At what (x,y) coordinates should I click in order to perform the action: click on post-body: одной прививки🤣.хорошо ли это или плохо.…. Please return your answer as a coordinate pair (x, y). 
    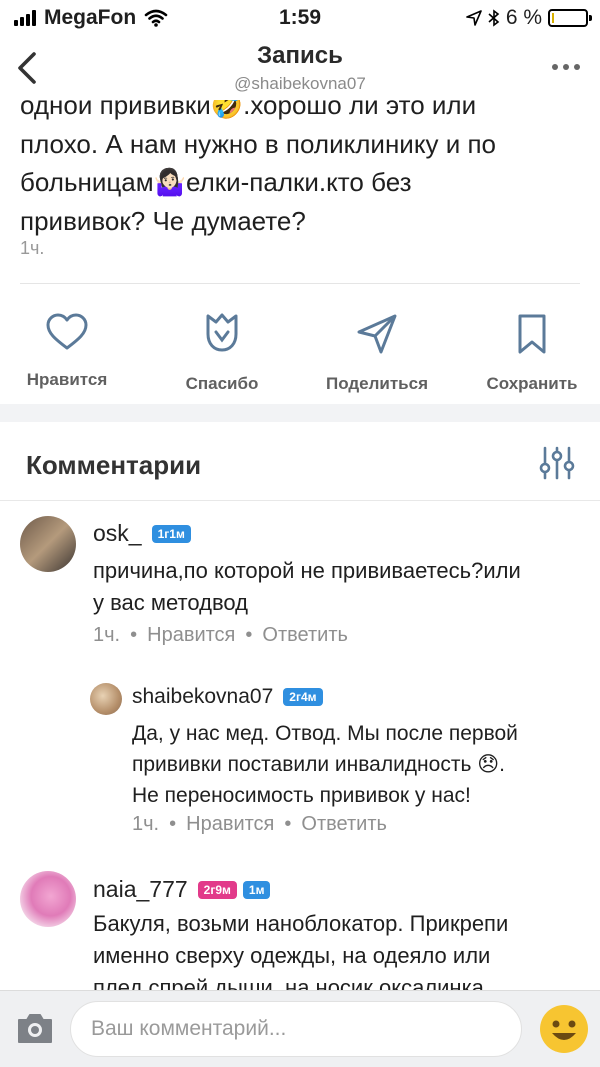
    Looking at the image, I should click on (300, 163).